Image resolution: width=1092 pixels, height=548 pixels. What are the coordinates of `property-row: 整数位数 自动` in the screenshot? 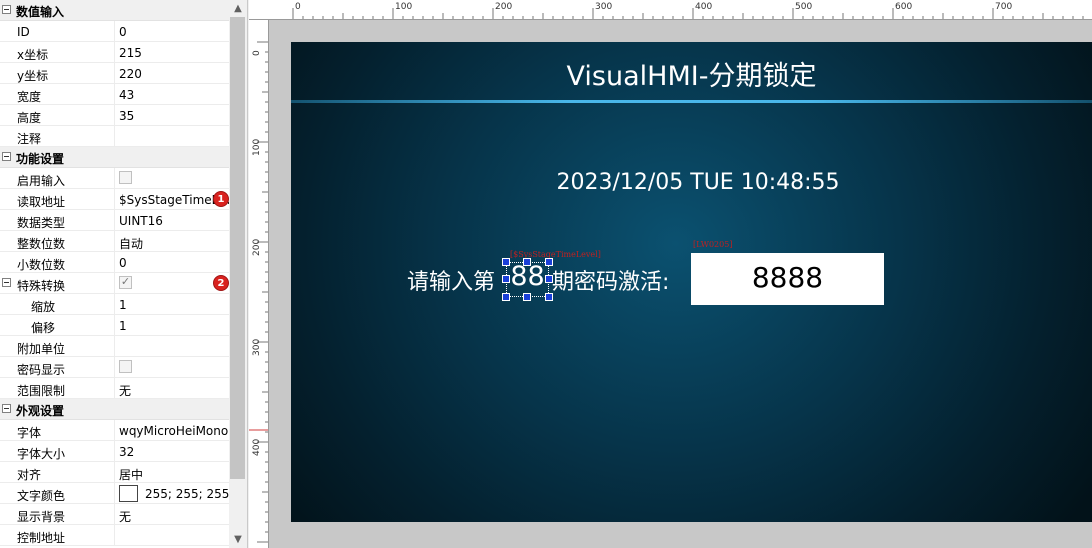 It's located at (114, 241).